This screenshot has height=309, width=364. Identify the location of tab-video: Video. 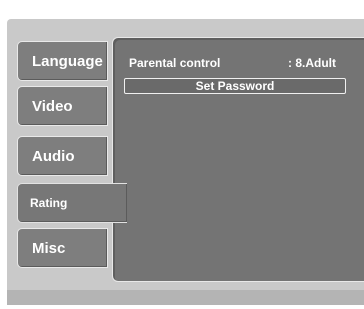
(62, 106).